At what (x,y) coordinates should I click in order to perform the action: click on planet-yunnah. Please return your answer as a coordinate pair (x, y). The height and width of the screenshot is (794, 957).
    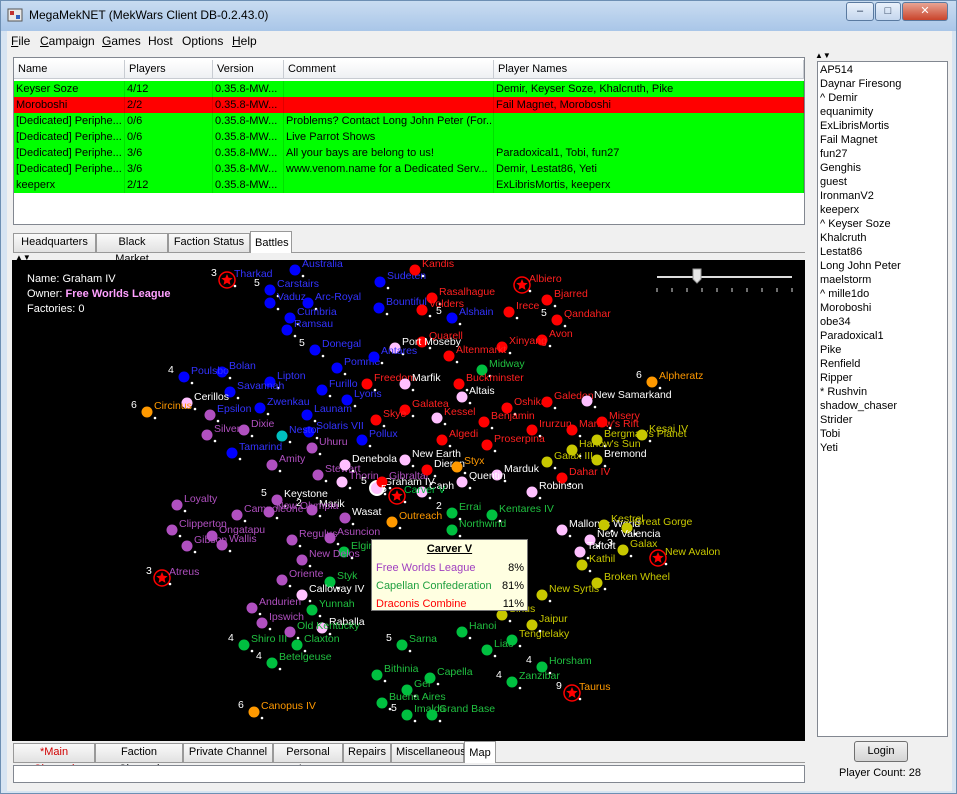
    Looking at the image, I should click on (312, 610).